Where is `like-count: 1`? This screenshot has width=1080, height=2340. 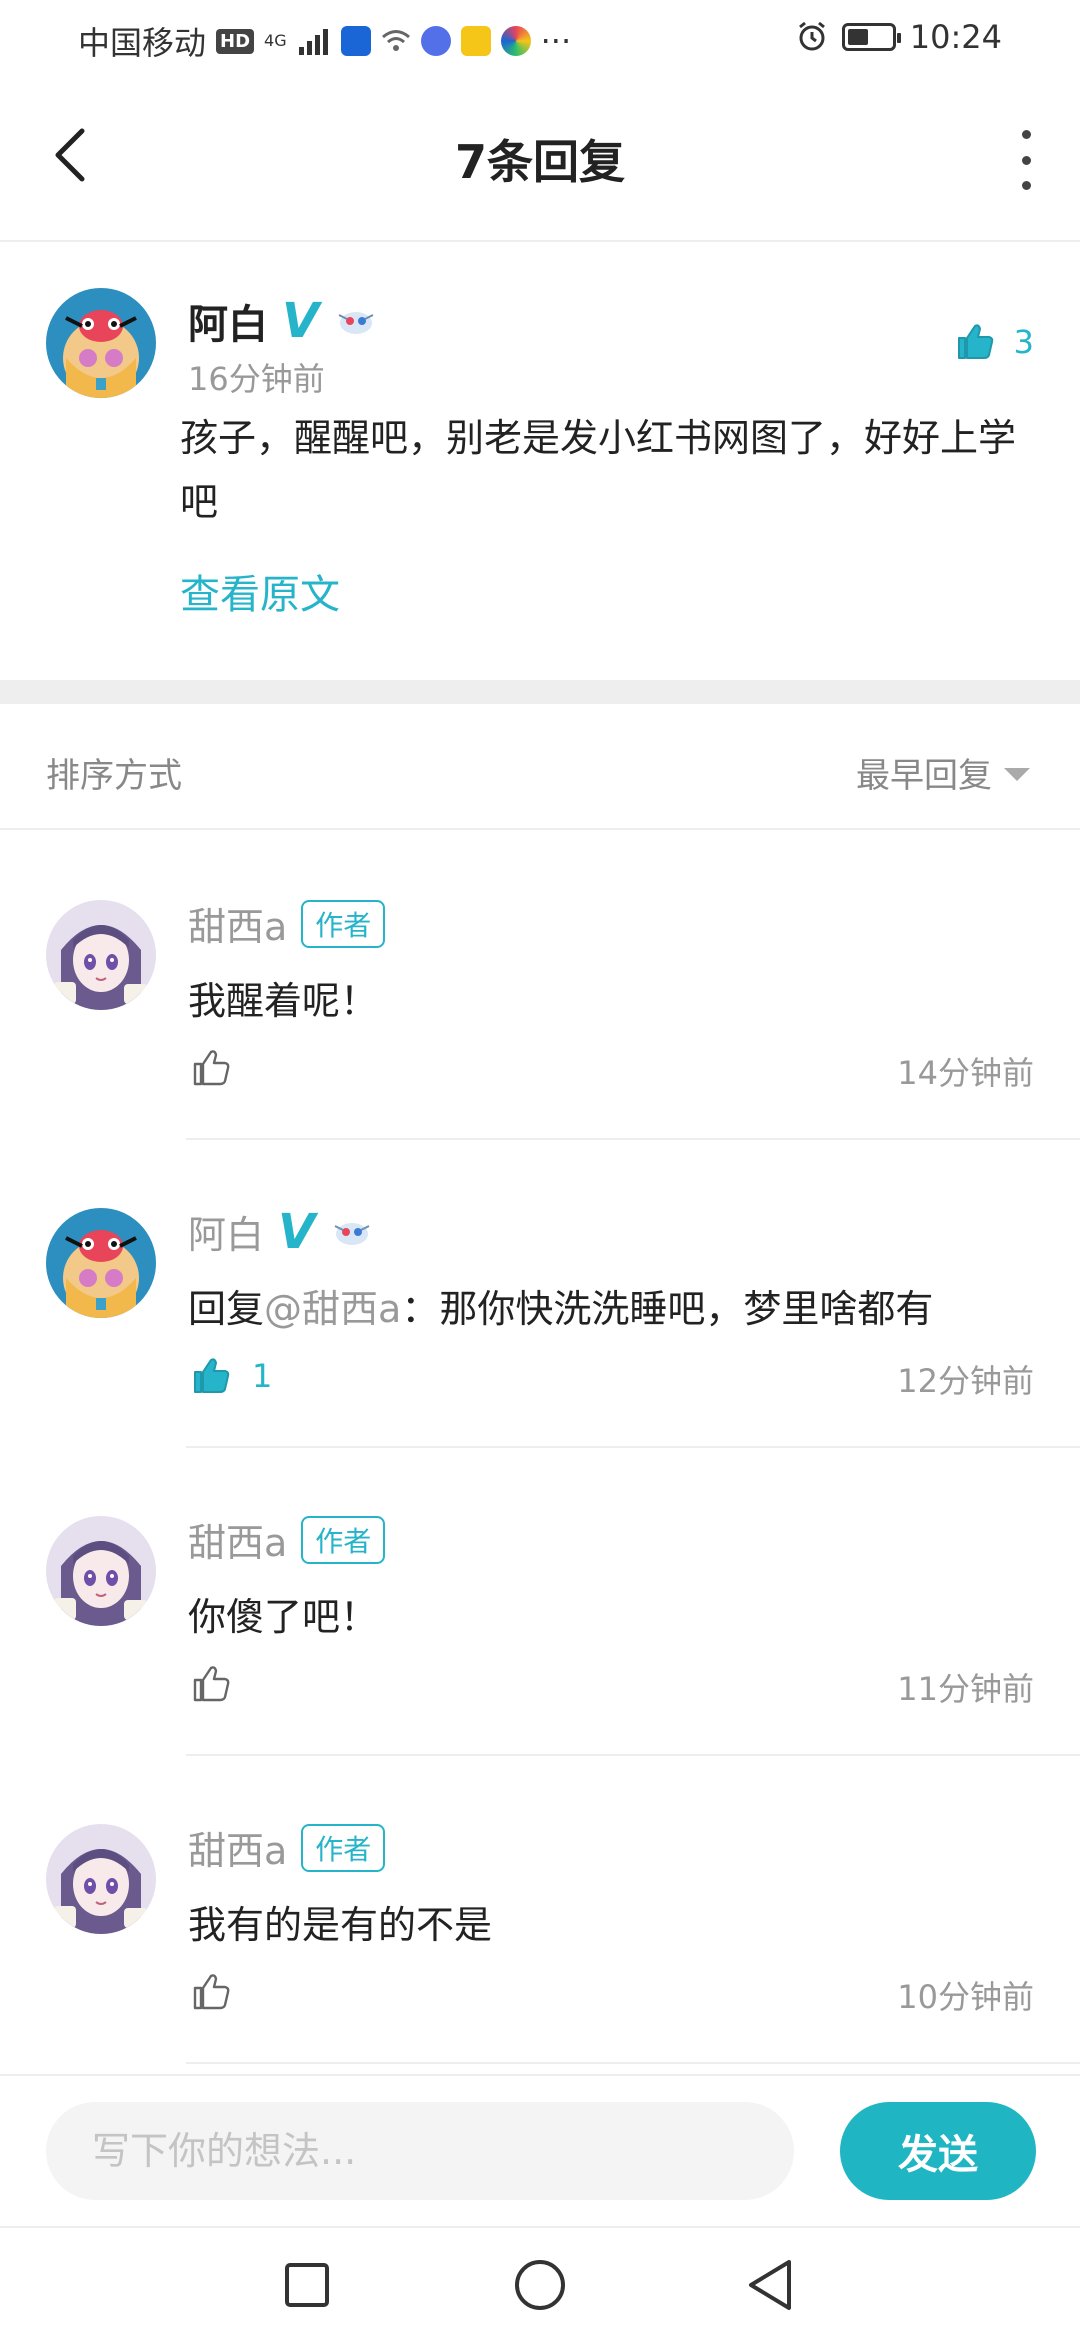 like-count: 1 is located at coordinates (262, 1376).